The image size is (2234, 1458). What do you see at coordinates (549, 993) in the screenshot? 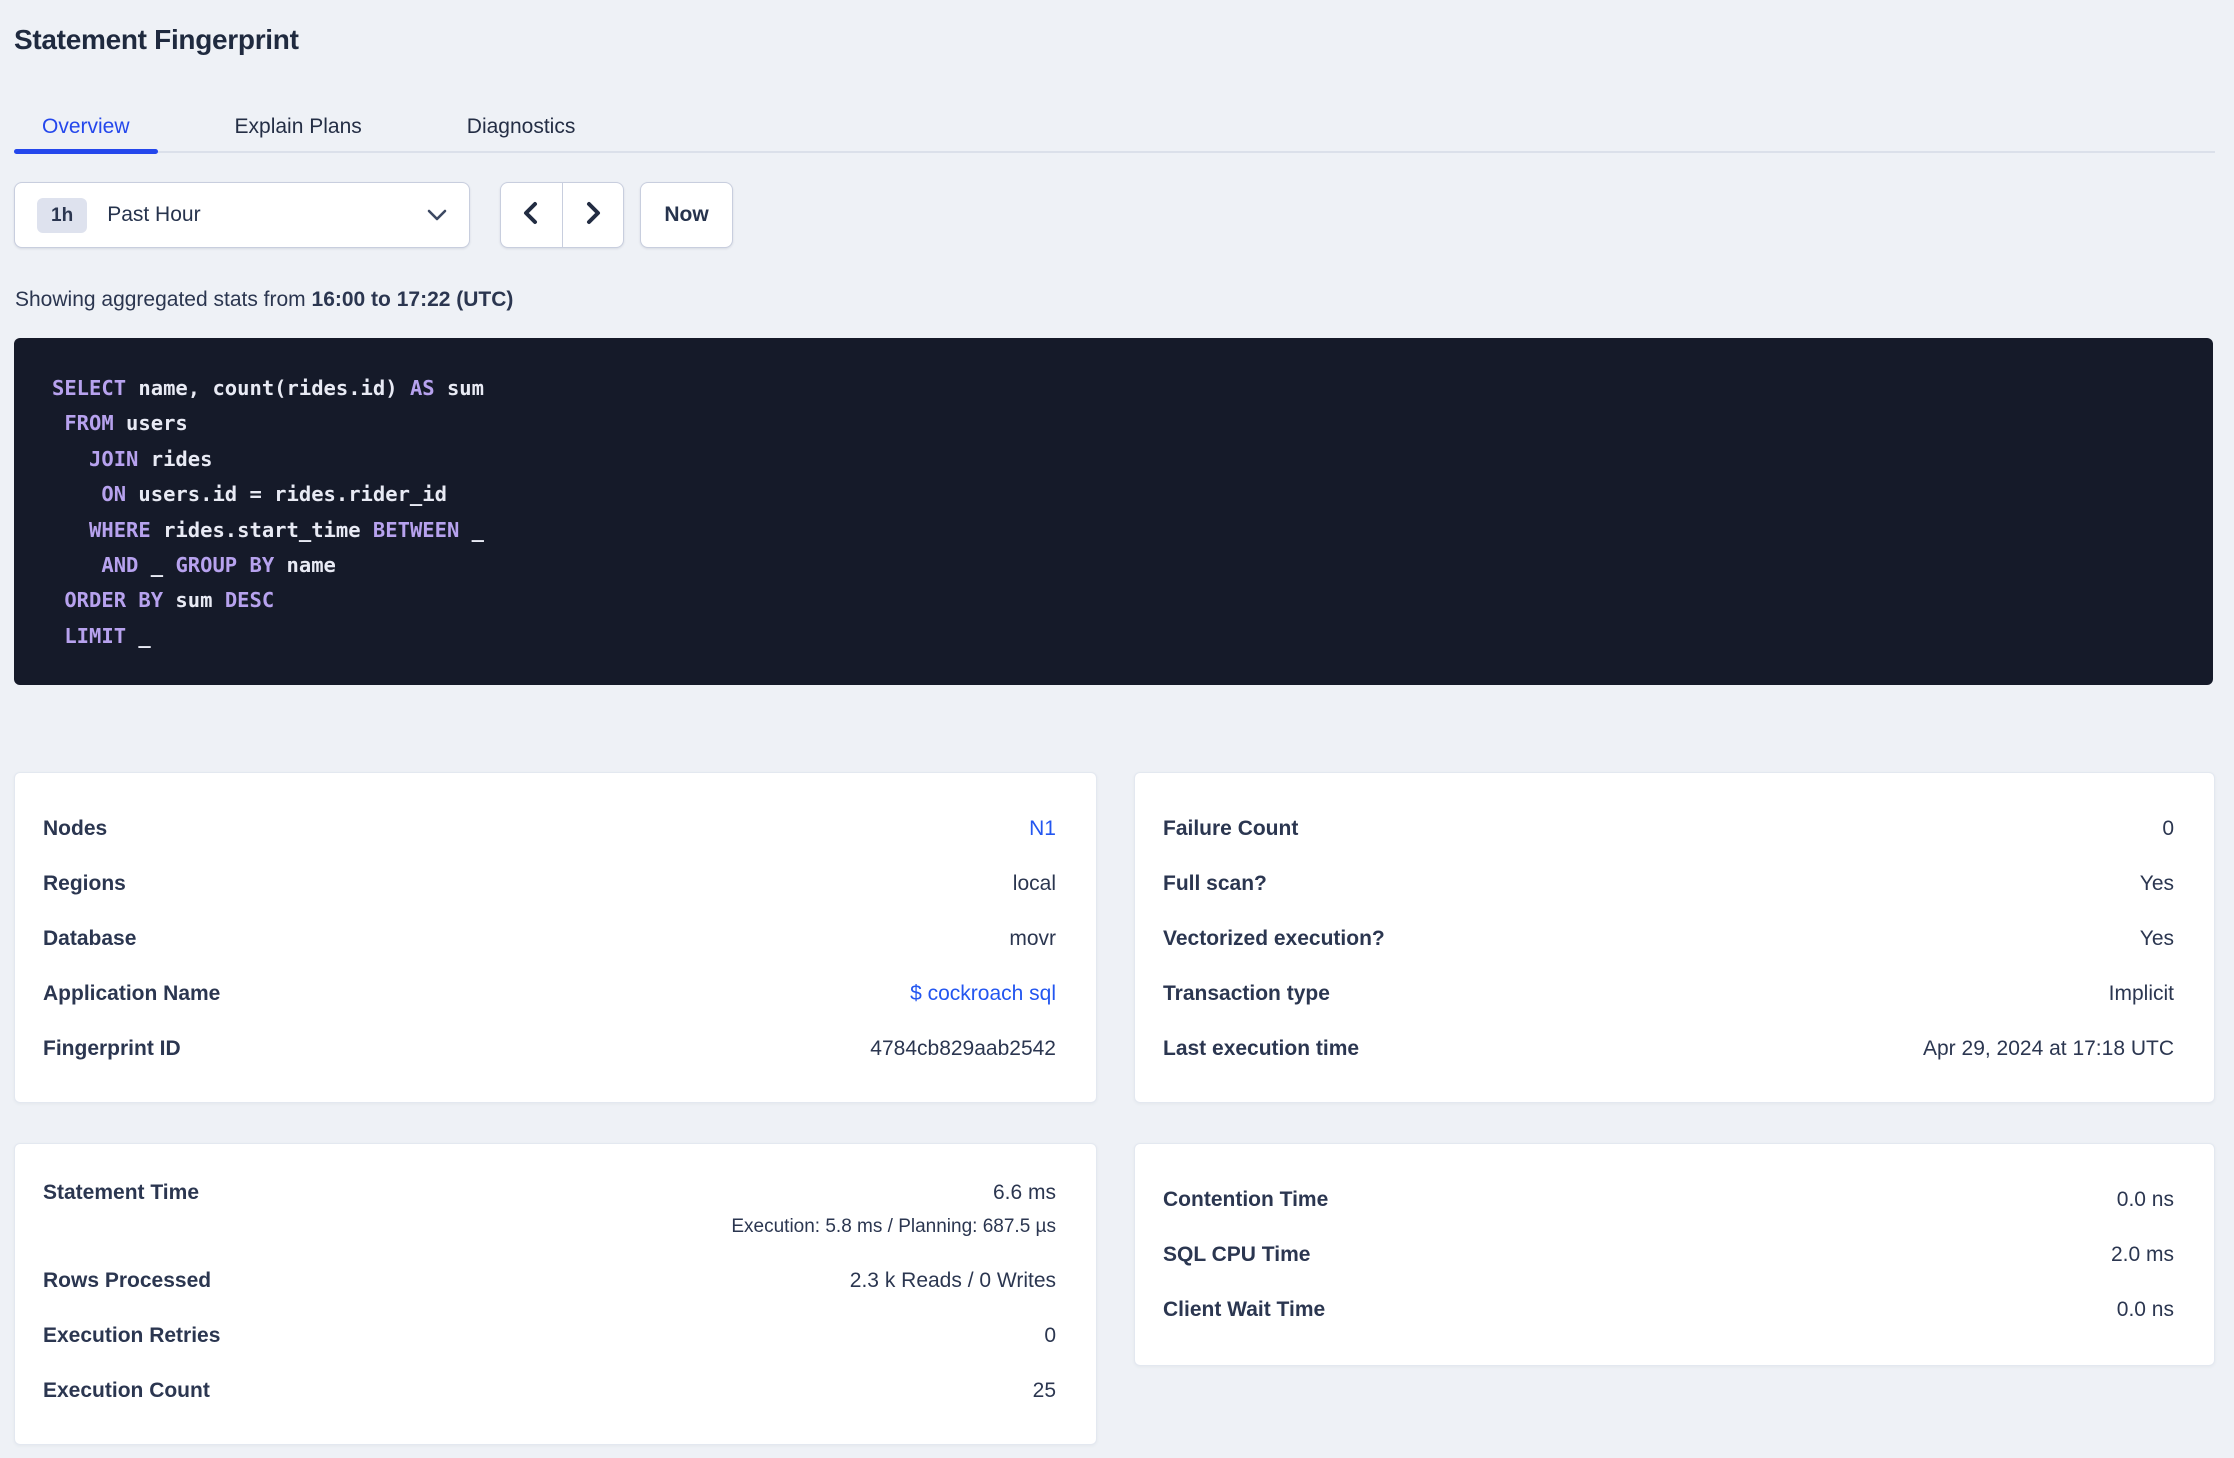
I see `card-row: Application Name $ cockroach sql` at bounding box center [549, 993].